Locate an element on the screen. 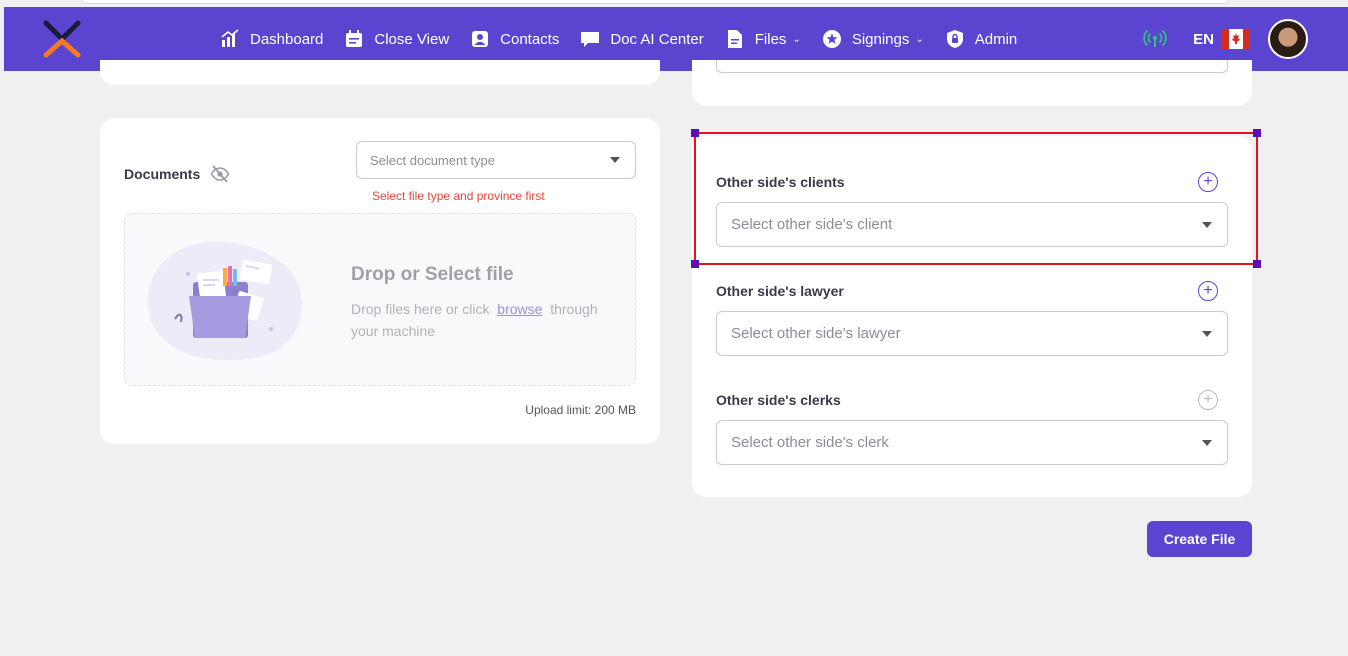  nav-item-label: Contacts is located at coordinates (530, 39).